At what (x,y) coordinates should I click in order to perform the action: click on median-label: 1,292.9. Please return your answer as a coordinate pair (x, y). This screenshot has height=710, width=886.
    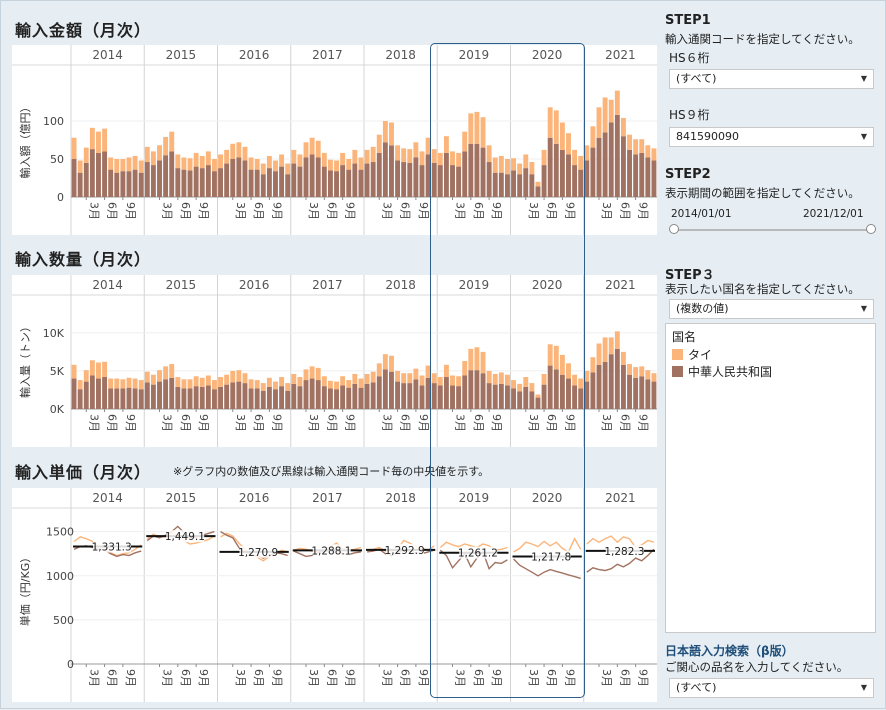
    Looking at the image, I should click on (405, 551).